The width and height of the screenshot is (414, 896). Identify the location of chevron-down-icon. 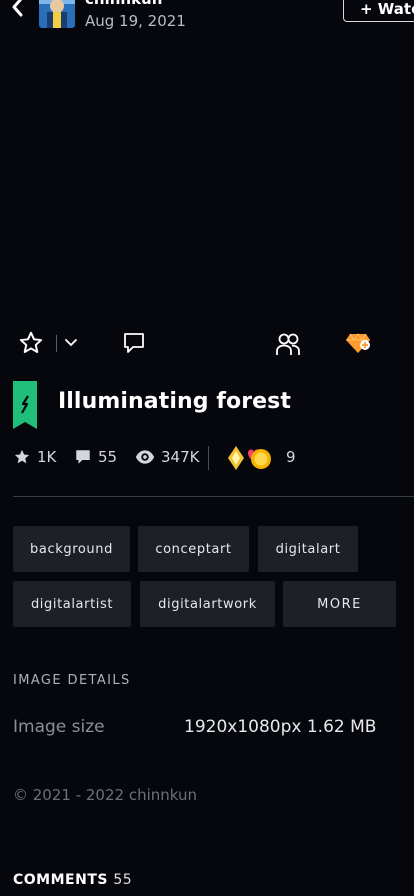
(71, 343).